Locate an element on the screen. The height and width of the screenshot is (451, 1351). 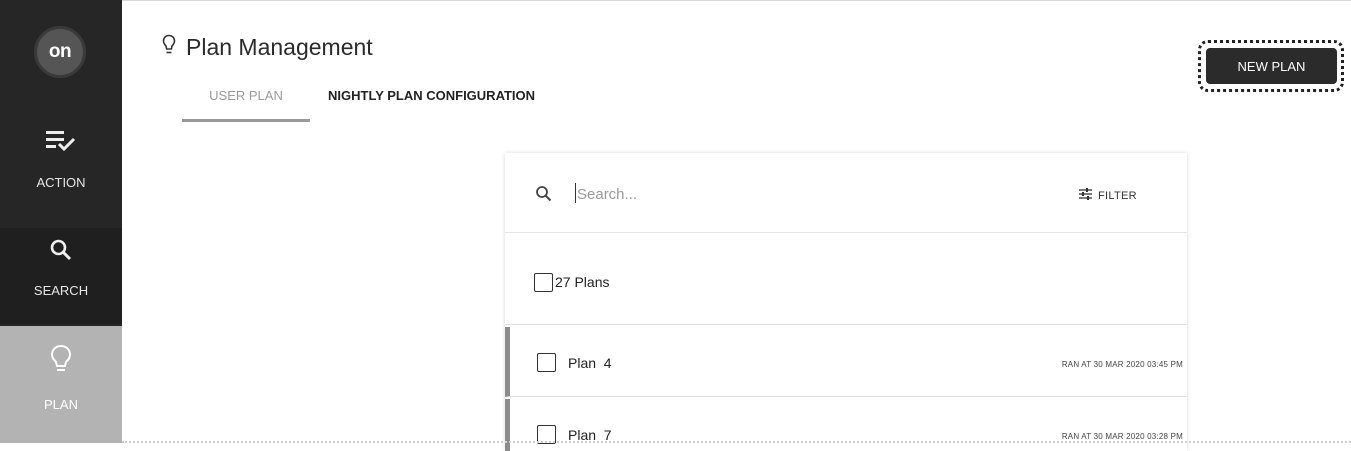
page-header: Plan Management is located at coordinates (267, 47).